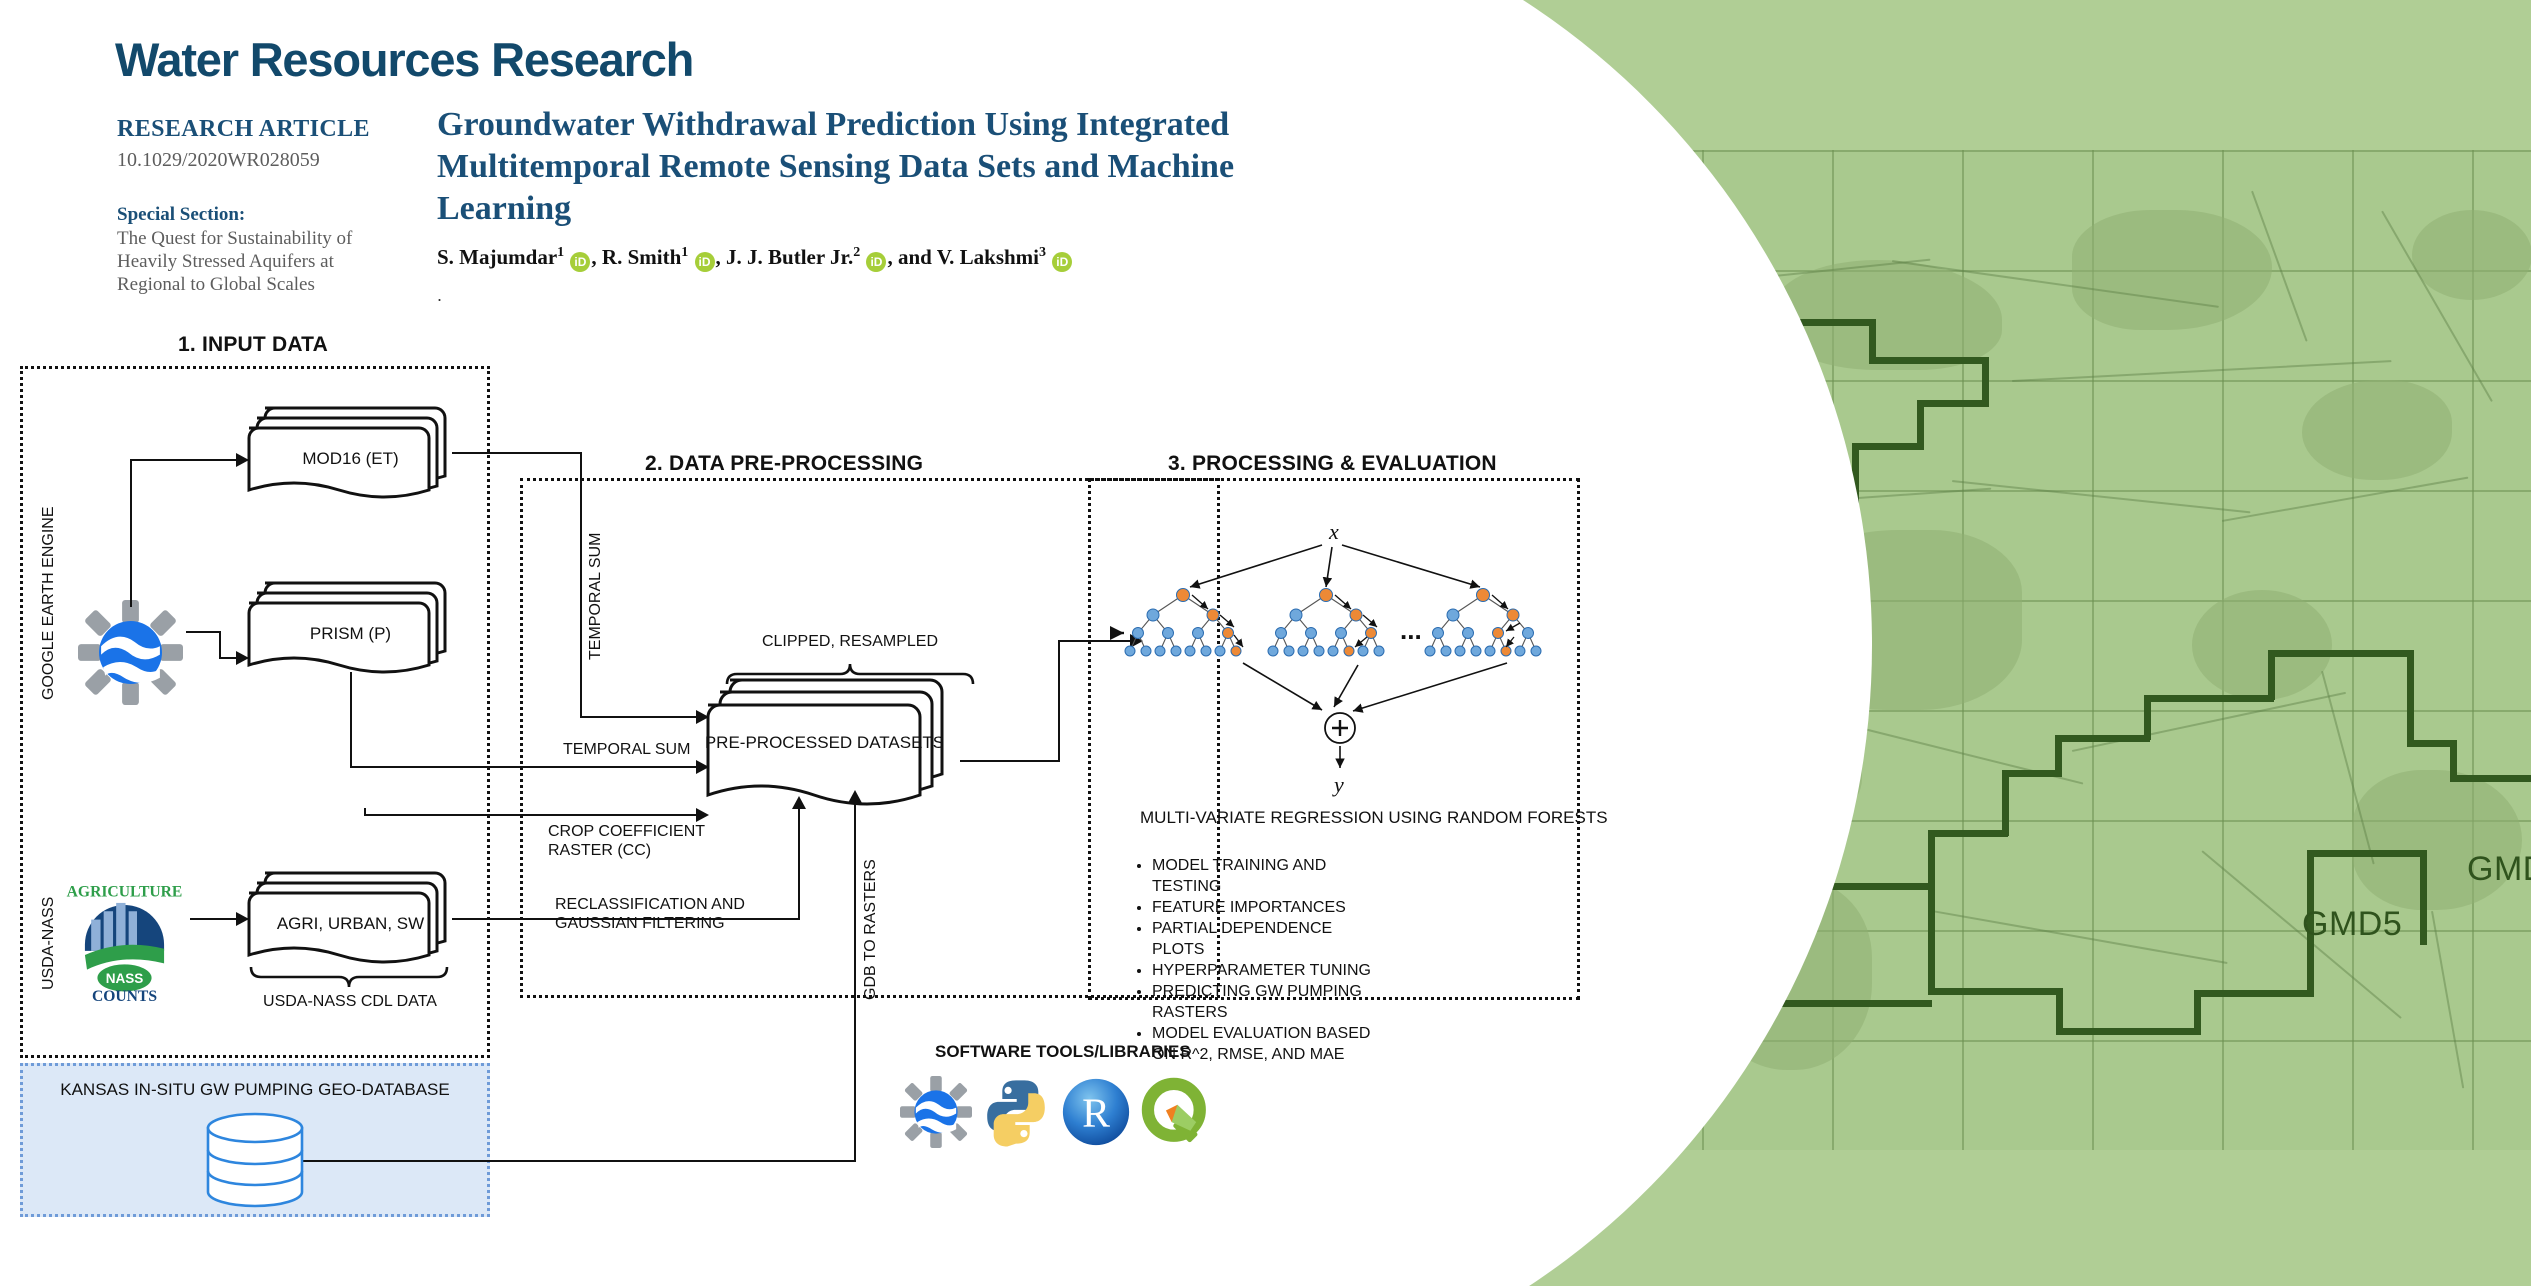  I want to click on r-language-icon: R, so click(1096, 1112).